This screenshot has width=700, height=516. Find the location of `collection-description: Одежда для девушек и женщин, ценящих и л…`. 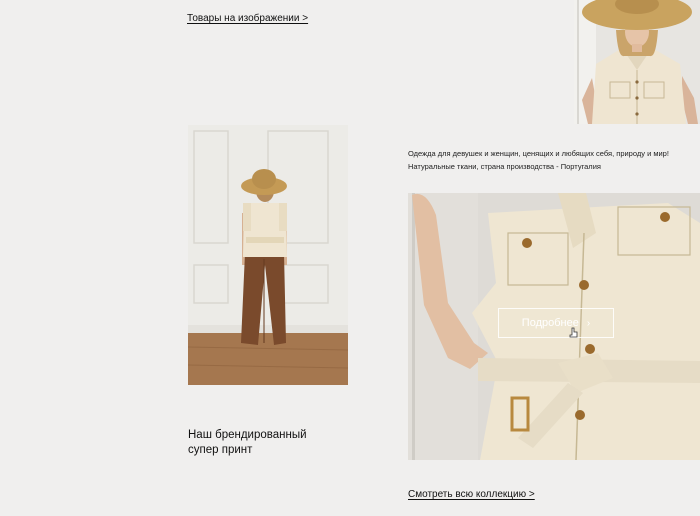

collection-description: Одежда для девушек и женщин, ценящих и л… is located at coordinates (538, 160).